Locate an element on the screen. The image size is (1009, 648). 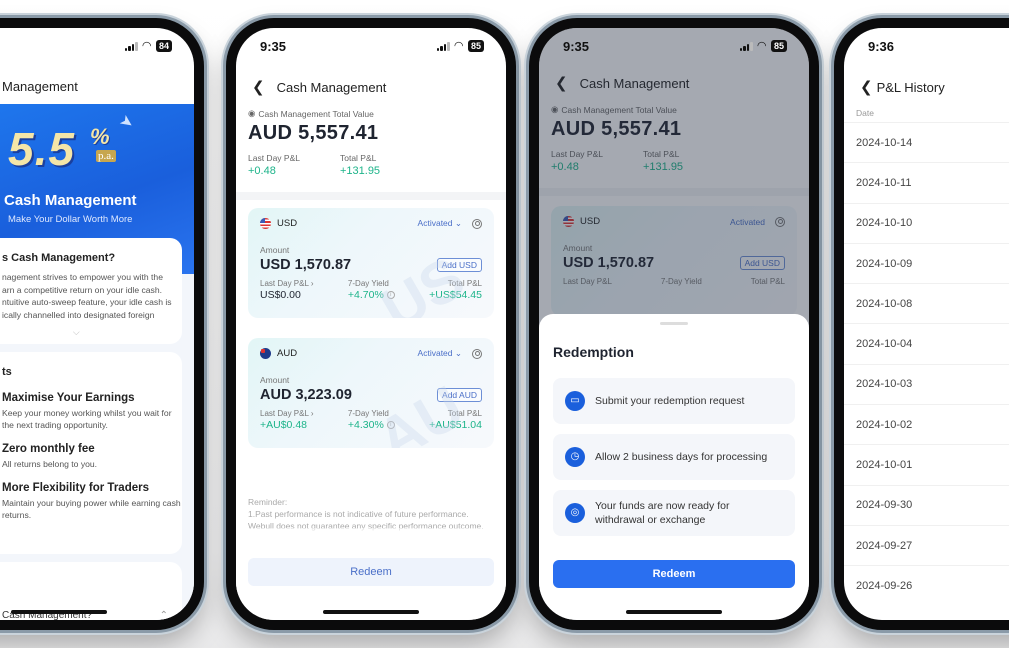
clock-icon: ◷ is located at coordinates (575, 457).